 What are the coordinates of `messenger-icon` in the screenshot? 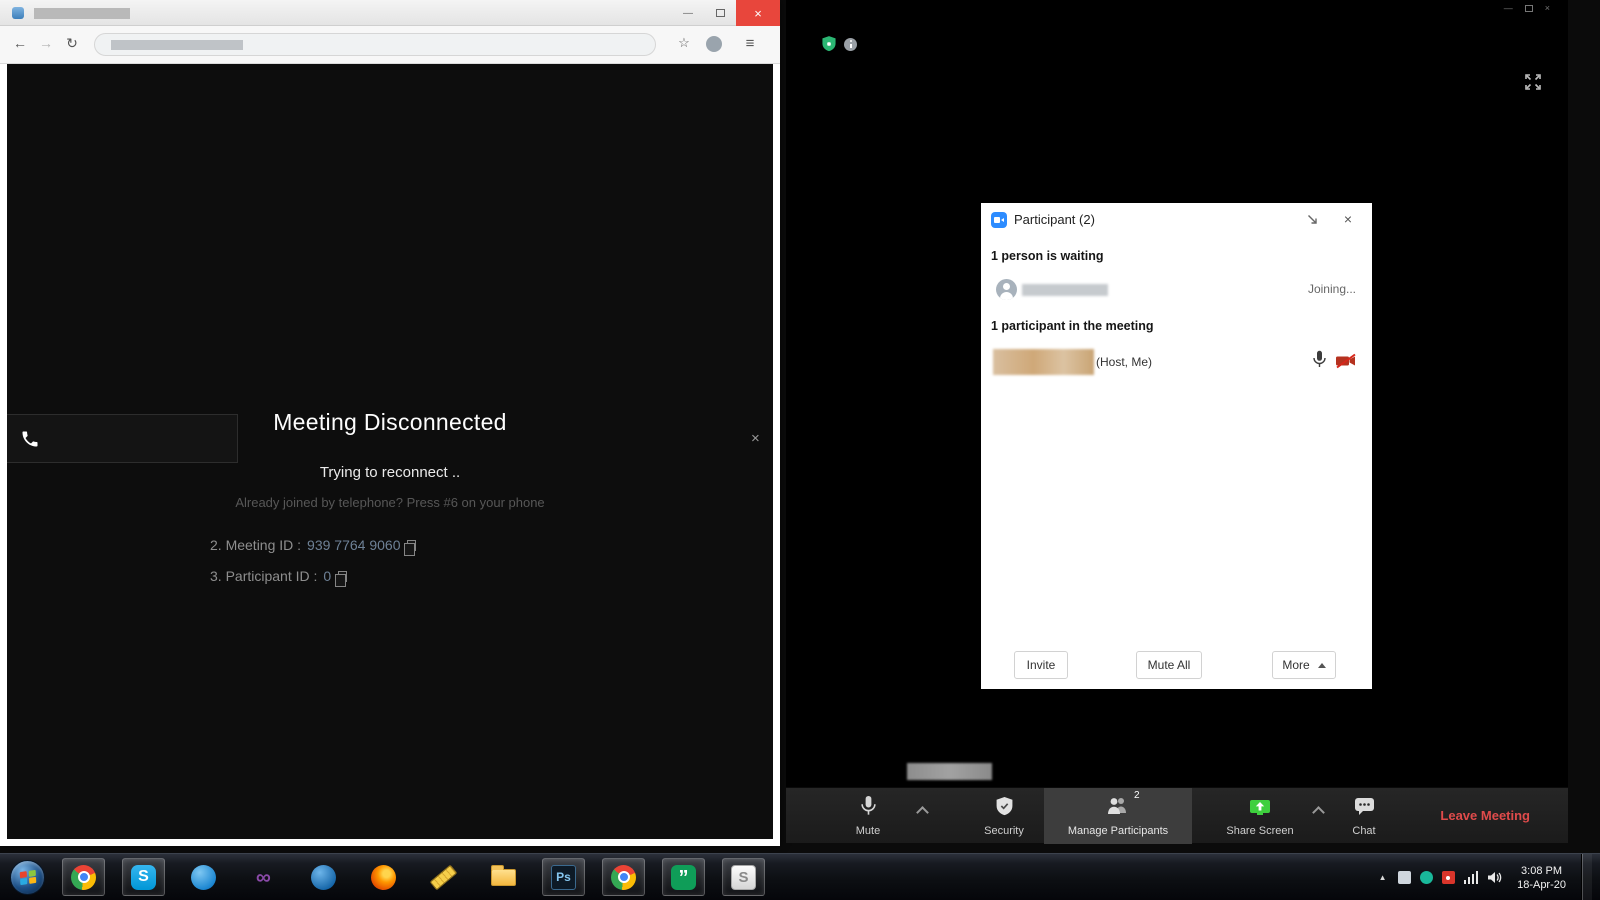 It's located at (203, 877).